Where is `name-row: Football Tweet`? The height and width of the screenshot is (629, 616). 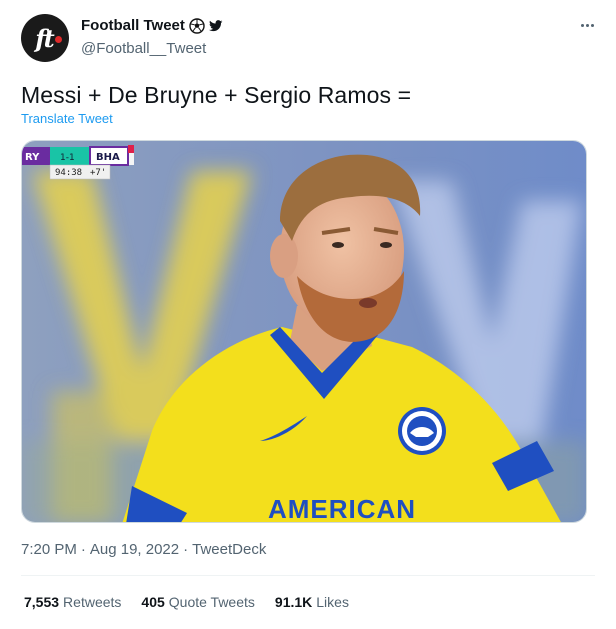
name-row: Football Tweet is located at coordinates (152, 25).